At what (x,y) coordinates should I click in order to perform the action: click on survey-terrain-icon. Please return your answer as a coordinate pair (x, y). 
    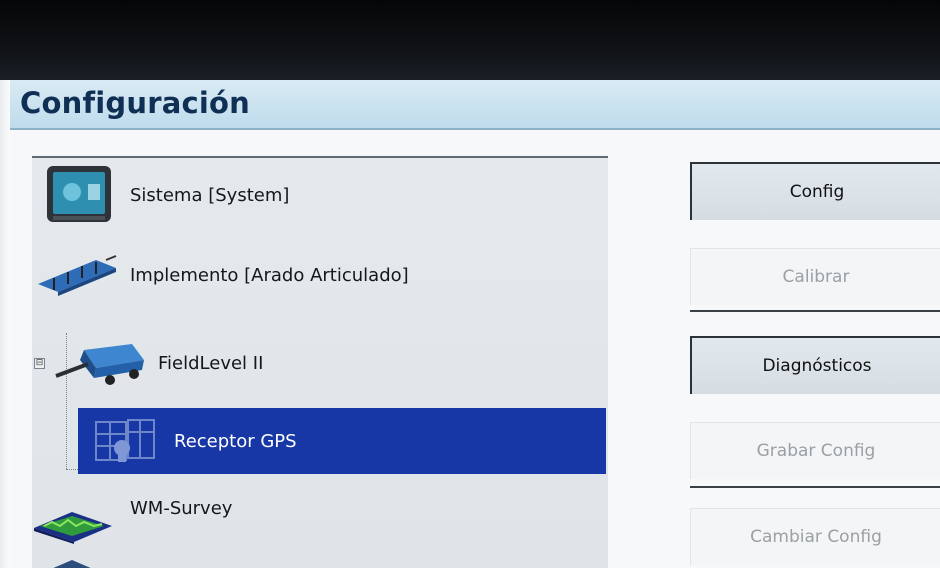
    Looking at the image, I should click on (73, 528).